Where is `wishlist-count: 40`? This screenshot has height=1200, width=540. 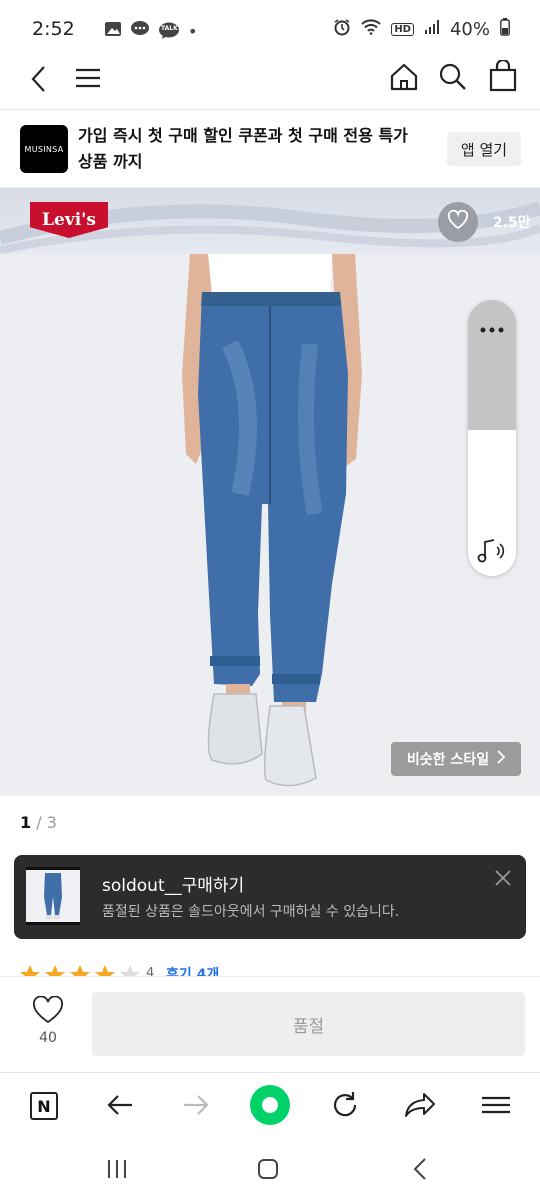
wishlist-count: 40 is located at coordinates (48, 1038).